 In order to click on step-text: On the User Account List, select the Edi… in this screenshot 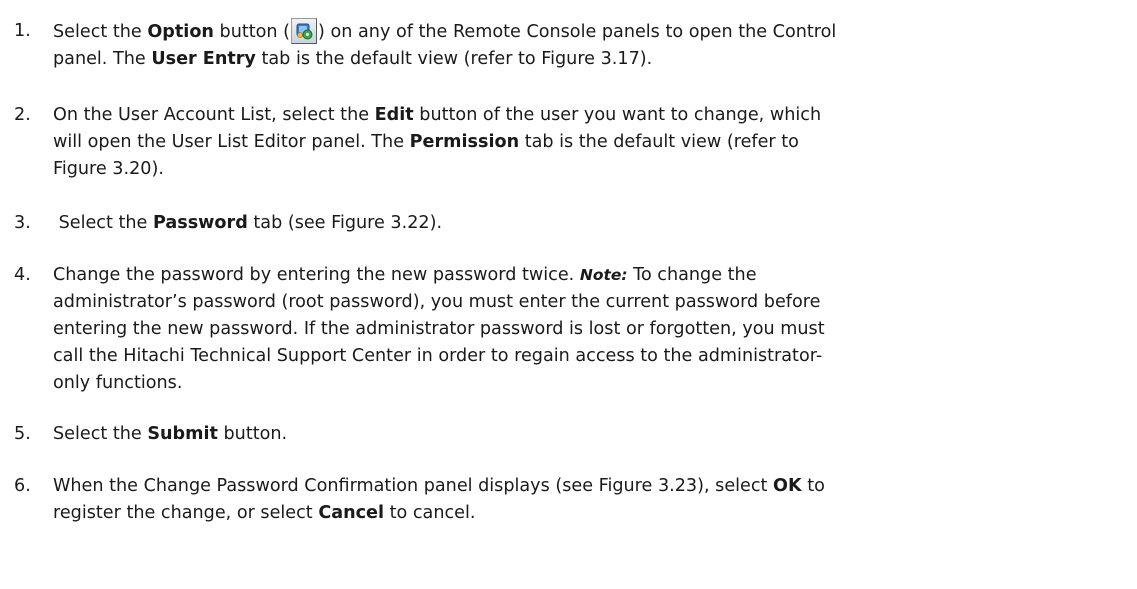, I will do `click(437, 142)`.